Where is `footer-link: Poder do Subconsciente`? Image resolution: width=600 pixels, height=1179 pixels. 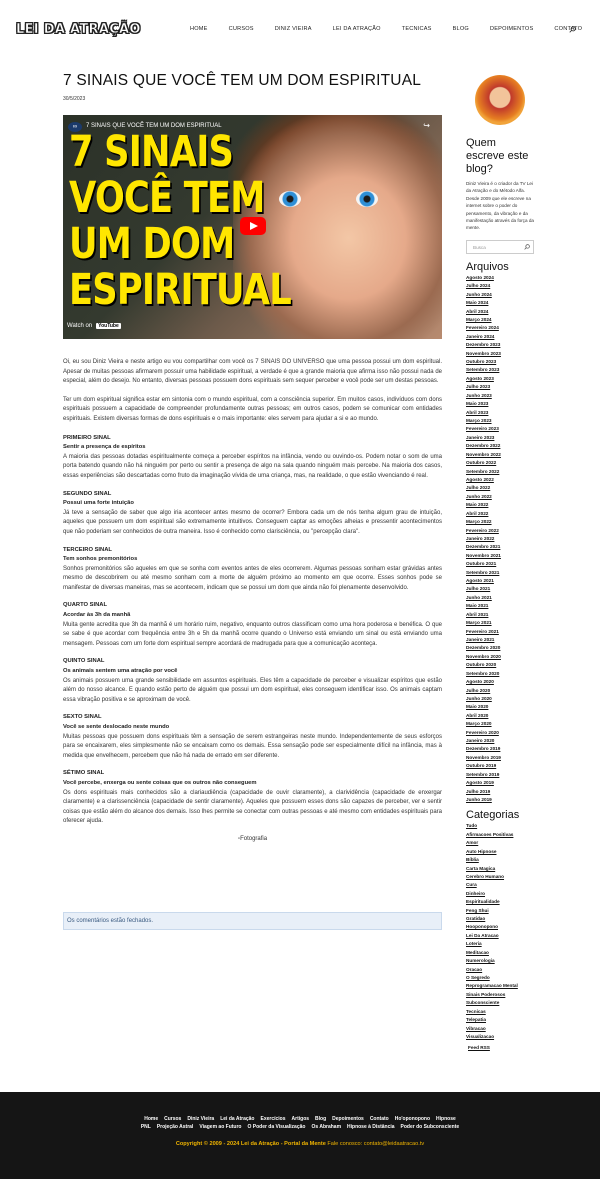
footer-link: Poder do Subconsciente is located at coordinates (430, 1127).